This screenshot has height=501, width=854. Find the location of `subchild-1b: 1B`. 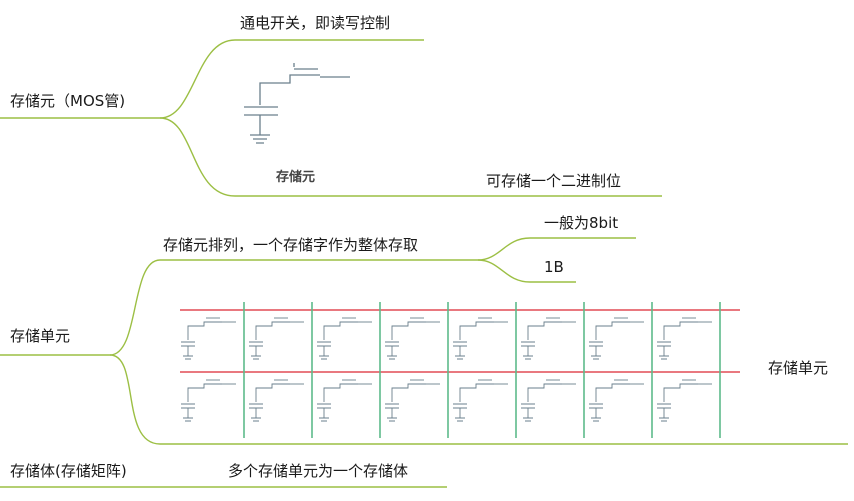

subchild-1b: 1B is located at coordinates (554, 267).